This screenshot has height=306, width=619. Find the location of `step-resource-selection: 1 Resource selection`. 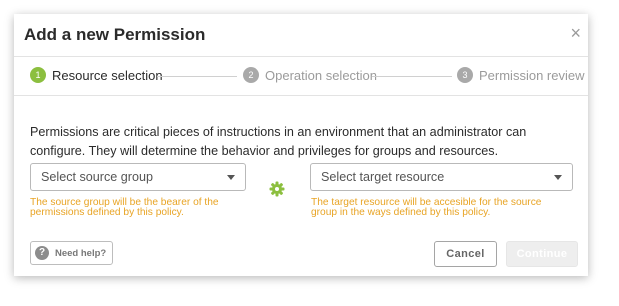

step-resource-selection: 1 Resource selection is located at coordinates (96, 75).